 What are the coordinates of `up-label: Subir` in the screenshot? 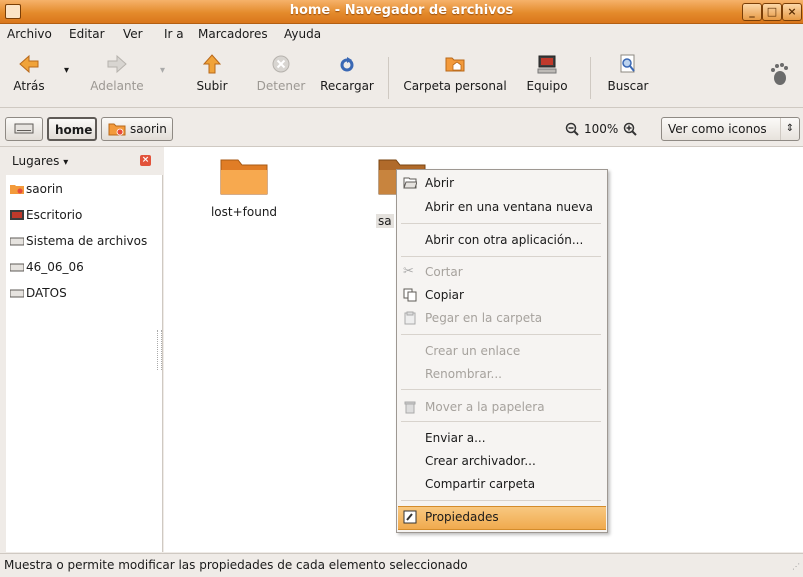 It's located at (212, 86).